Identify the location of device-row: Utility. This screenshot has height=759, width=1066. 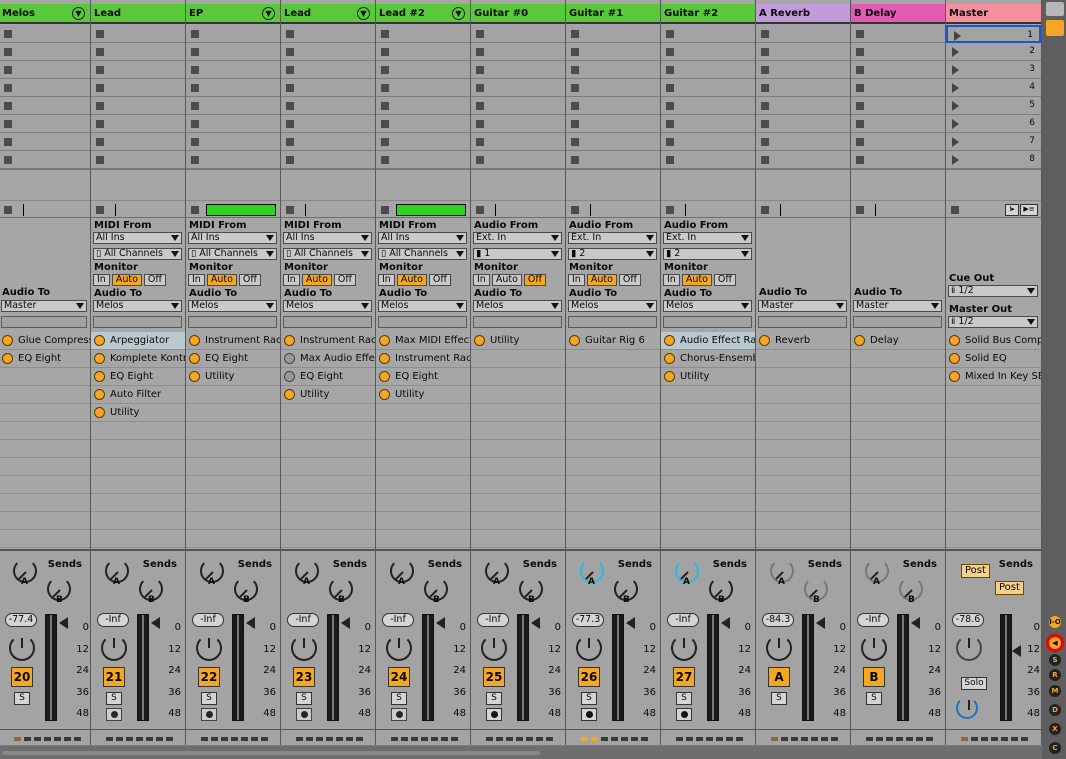
(328, 395).